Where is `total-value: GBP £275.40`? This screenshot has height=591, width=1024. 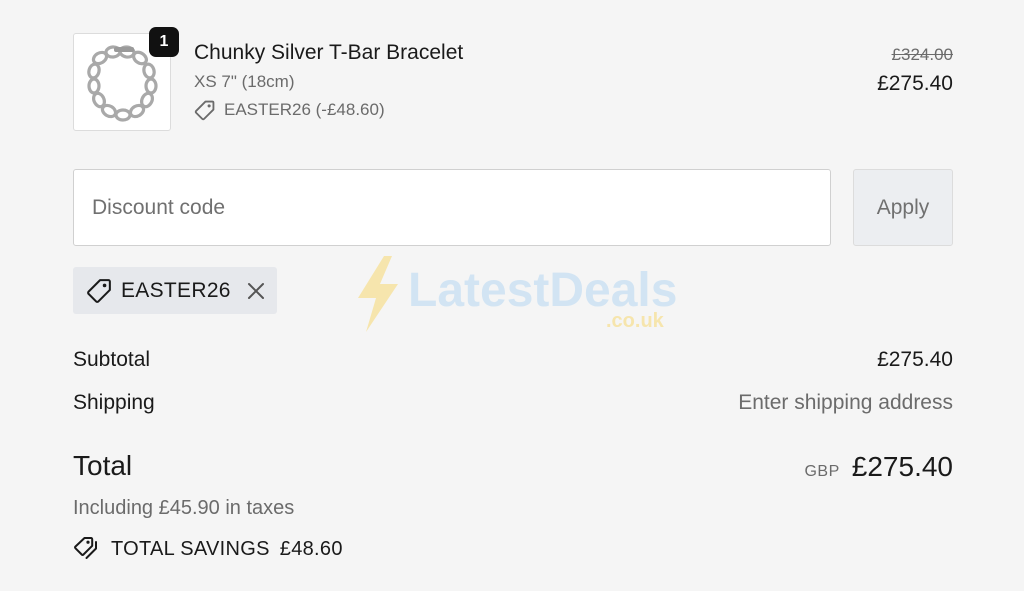
total-value: GBP £275.40 is located at coordinates (878, 467).